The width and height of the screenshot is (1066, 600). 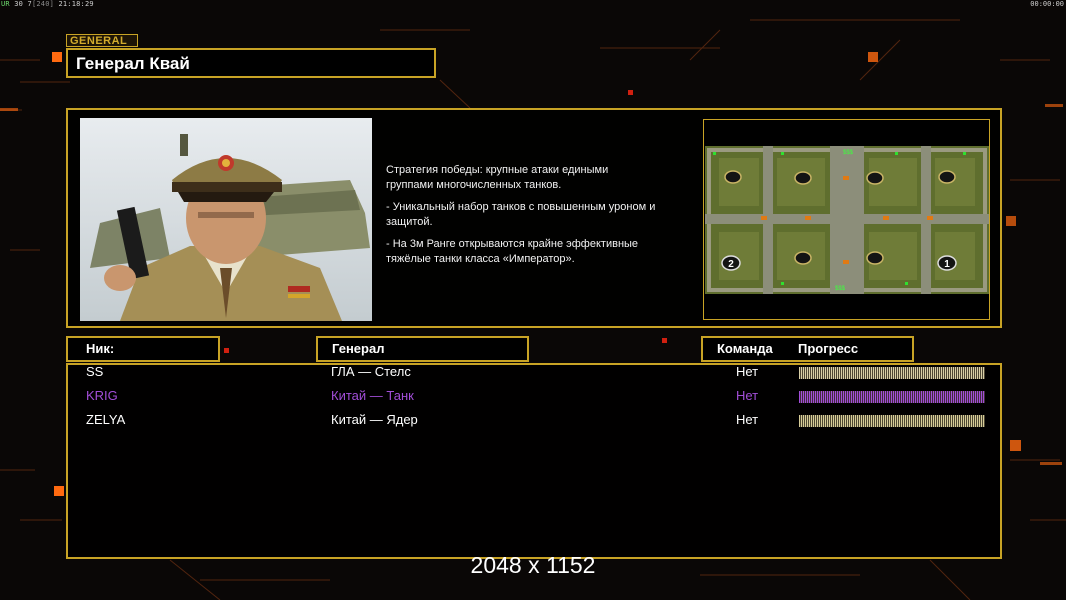 What do you see at coordinates (102, 40) in the screenshot?
I see `general-tag: GENERAL` at bounding box center [102, 40].